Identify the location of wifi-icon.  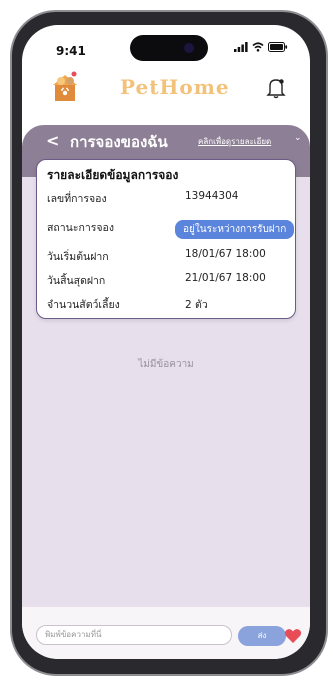
(258, 47).